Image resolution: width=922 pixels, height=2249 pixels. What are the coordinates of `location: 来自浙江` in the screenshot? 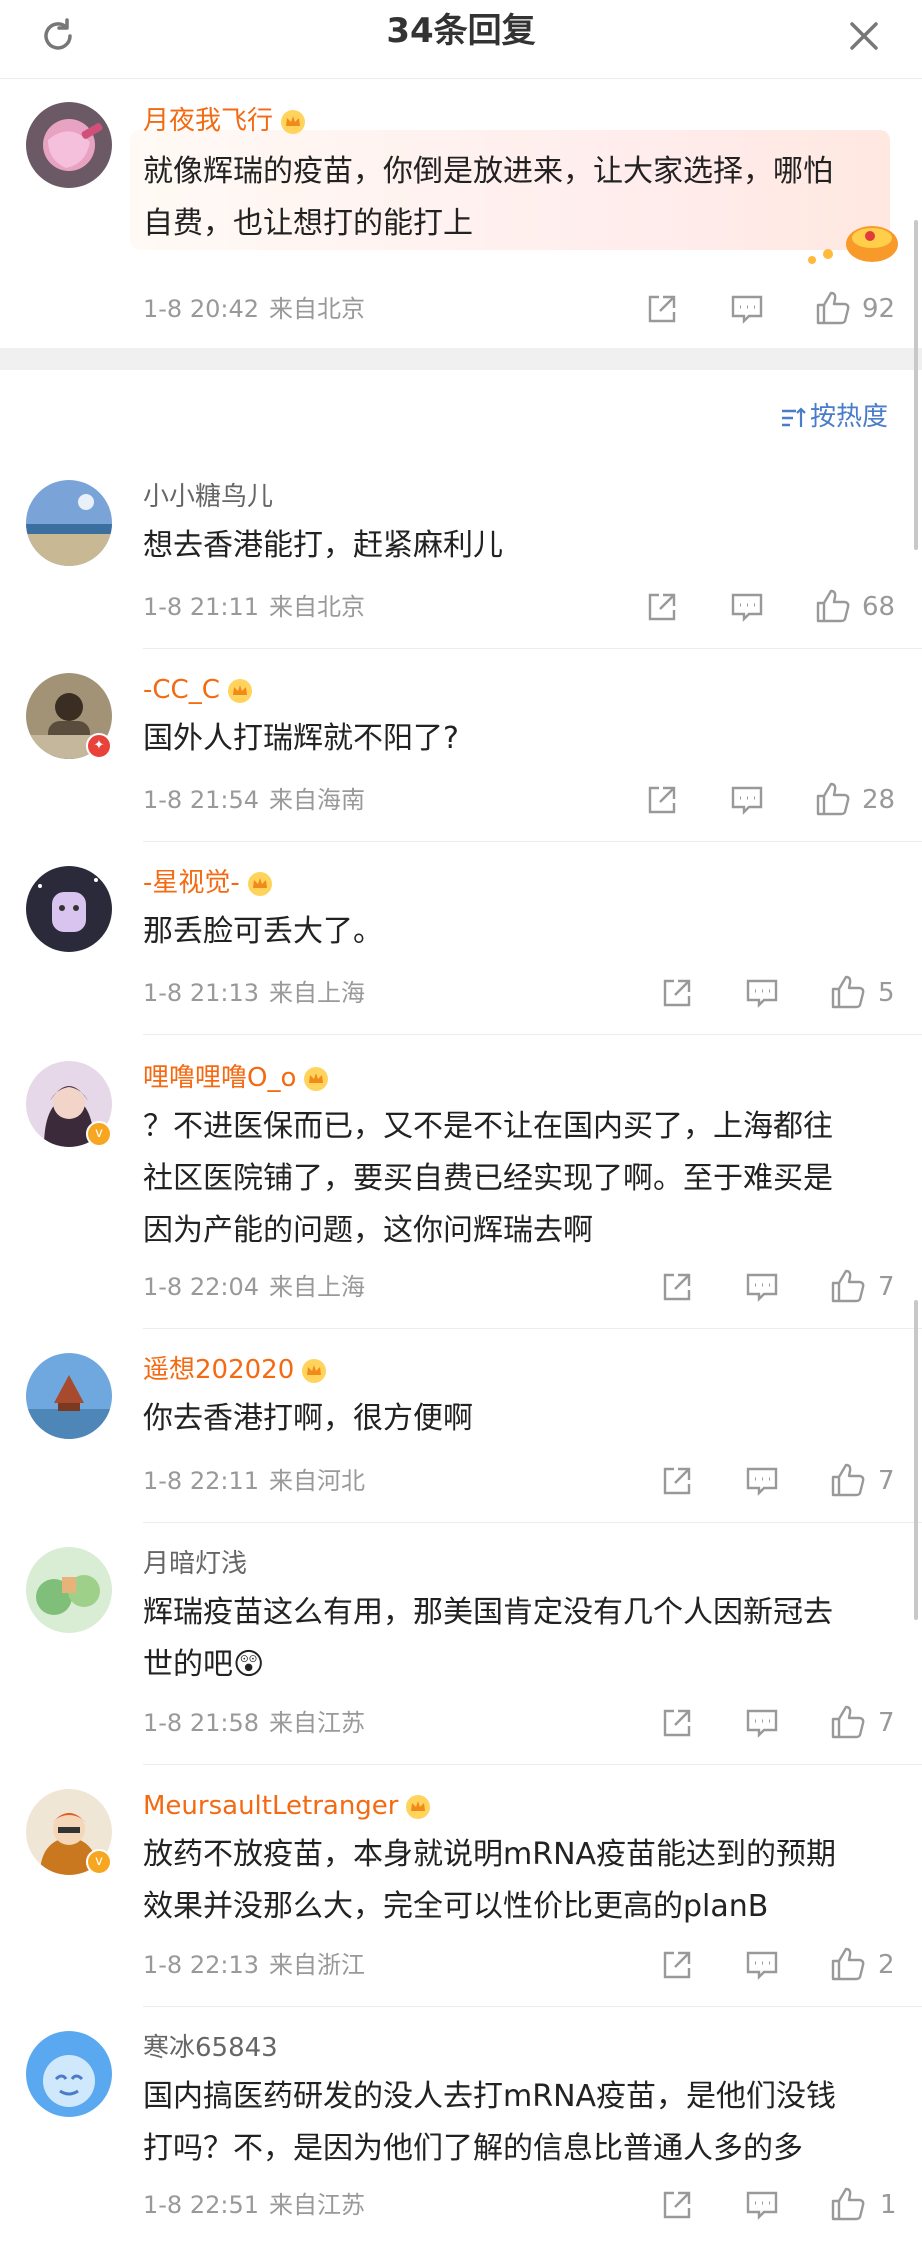 It's located at (317, 1965).